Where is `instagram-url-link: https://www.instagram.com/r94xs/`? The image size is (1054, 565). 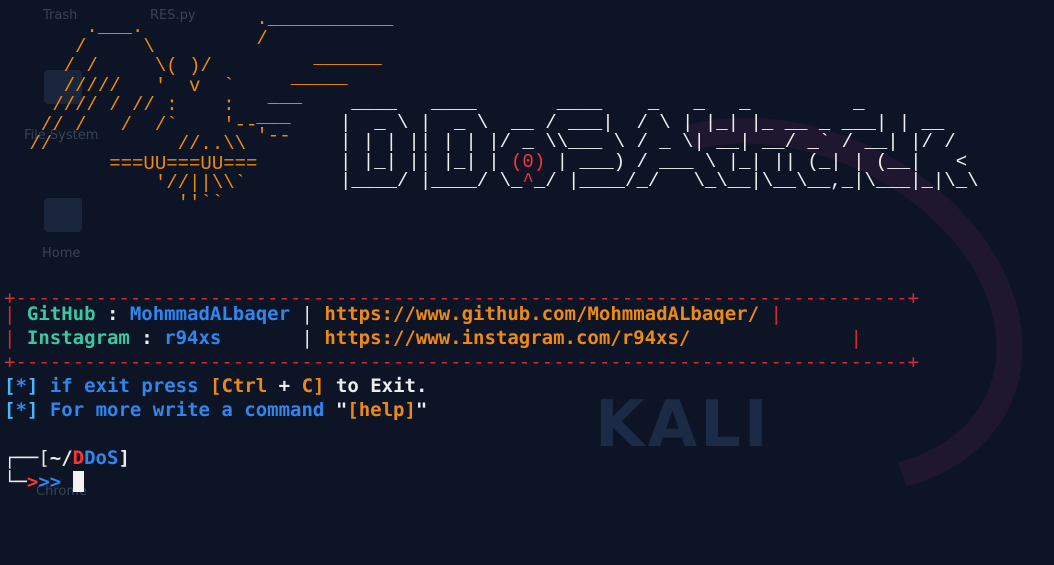
instagram-url-link: https://www.instagram.com/r94xs/ is located at coordinates (507, 338).